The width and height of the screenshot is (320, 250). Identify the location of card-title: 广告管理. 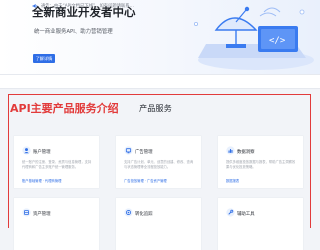
(144, 152).